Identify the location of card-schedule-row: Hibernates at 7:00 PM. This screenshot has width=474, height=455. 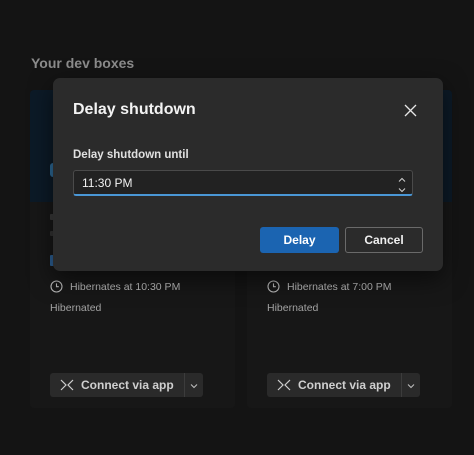
(329, 286).